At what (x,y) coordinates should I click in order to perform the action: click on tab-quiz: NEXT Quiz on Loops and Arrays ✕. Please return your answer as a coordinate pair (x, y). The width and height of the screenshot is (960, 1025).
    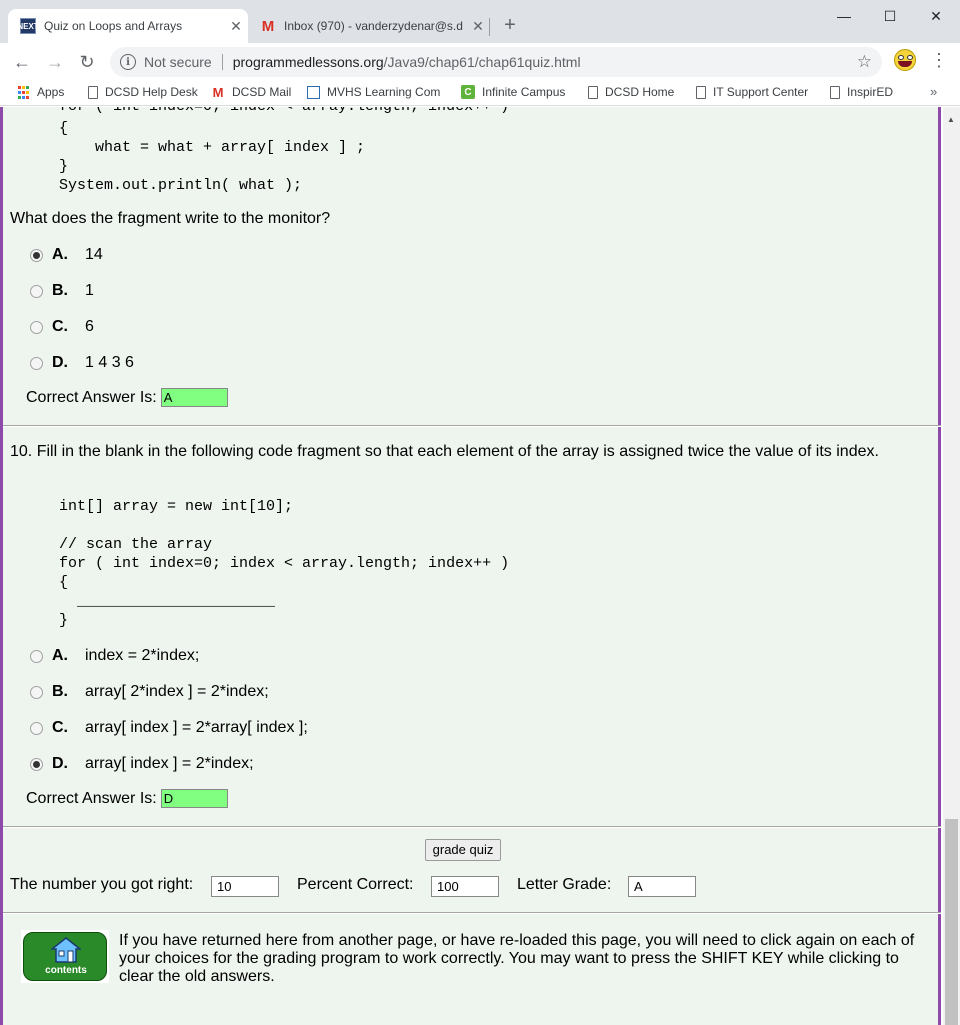
    Looking at the image, I should click on (128, 26).